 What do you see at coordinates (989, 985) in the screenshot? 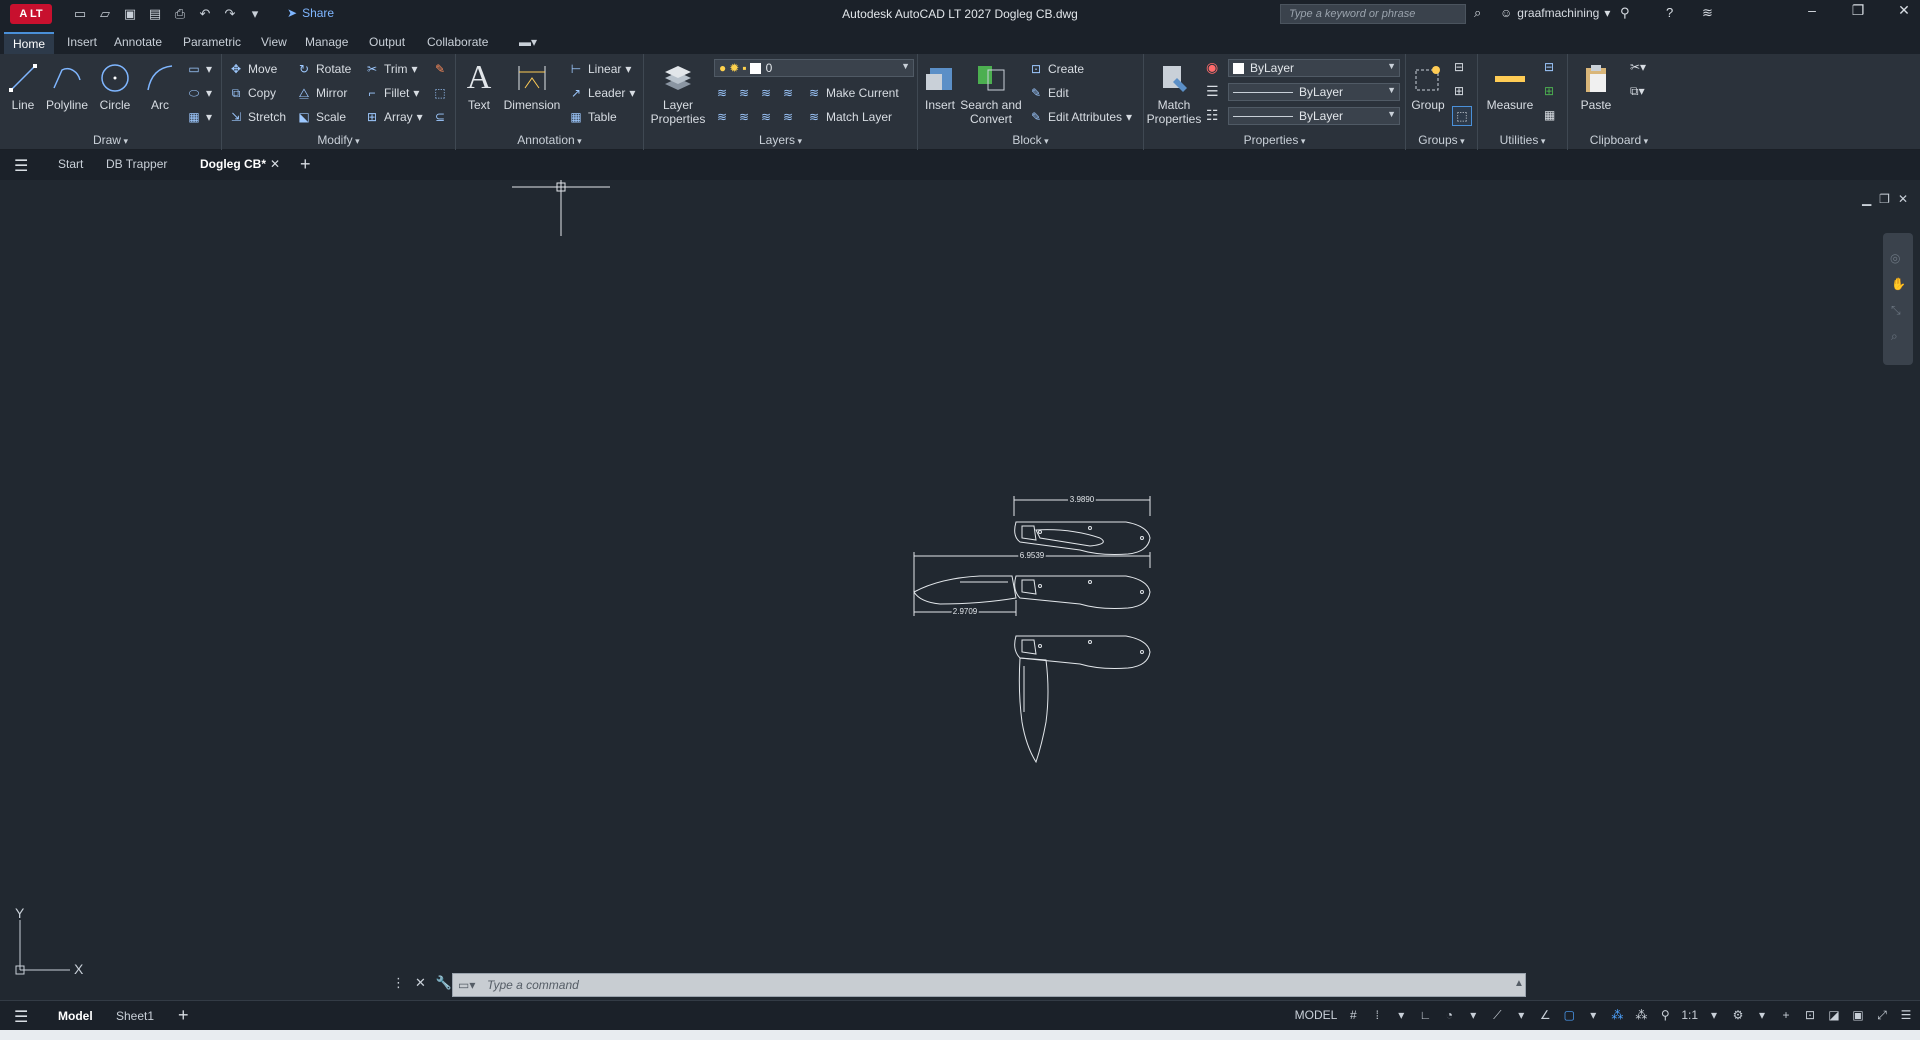
I see `command-input: Type a command` at bounding box center [989, 985].